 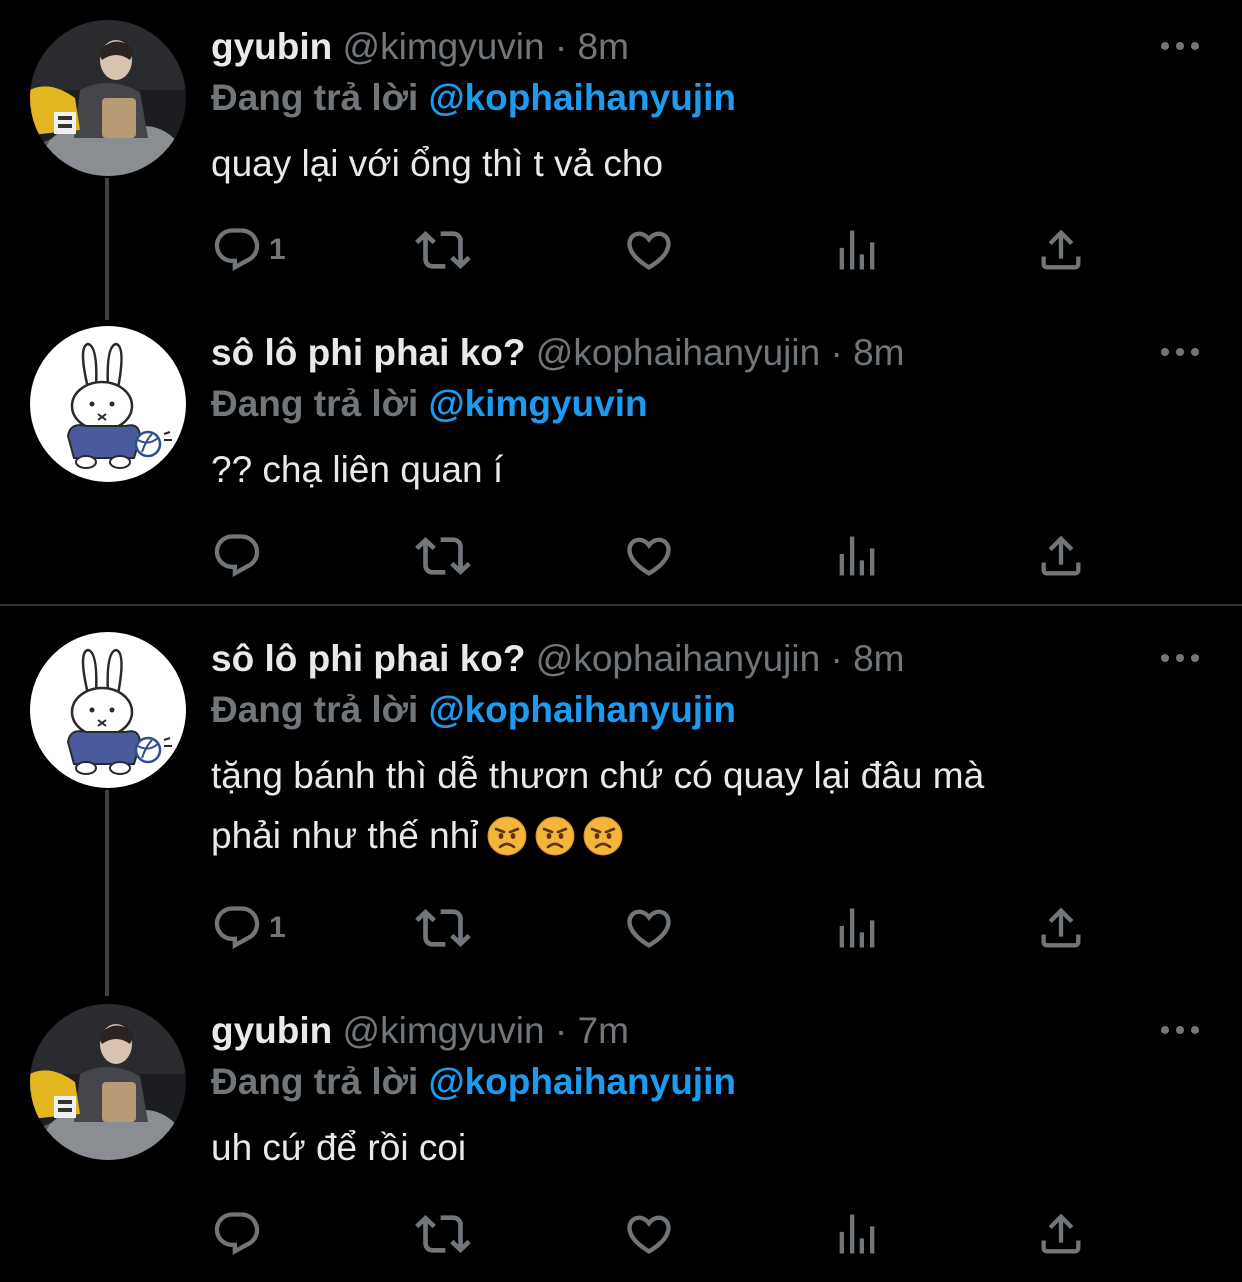 I want to click on bunny-avatar-icon, so click(x=108, y=710).